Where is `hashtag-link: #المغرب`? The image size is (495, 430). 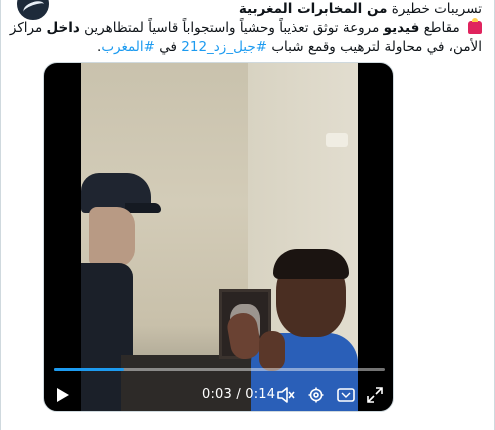 hashtag-link: #المغرب is located at coordinates (128, 47).